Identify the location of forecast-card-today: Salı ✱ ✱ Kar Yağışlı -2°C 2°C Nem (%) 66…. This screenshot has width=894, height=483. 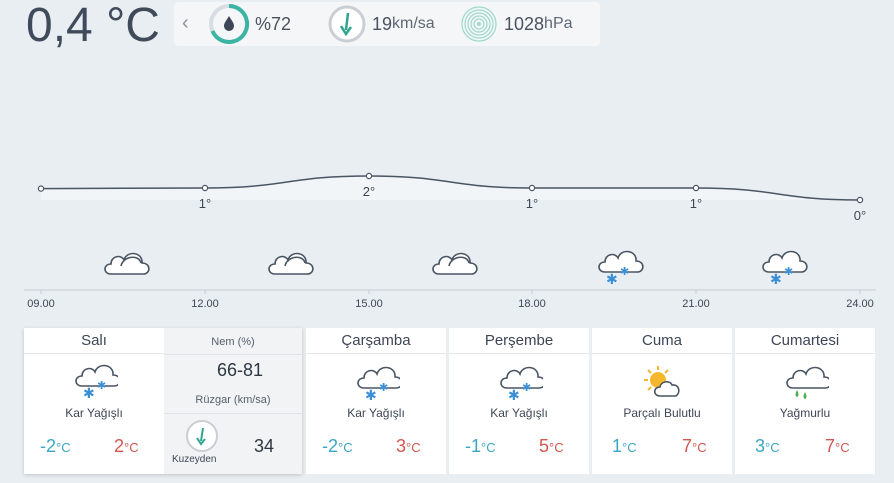
(163, 401).